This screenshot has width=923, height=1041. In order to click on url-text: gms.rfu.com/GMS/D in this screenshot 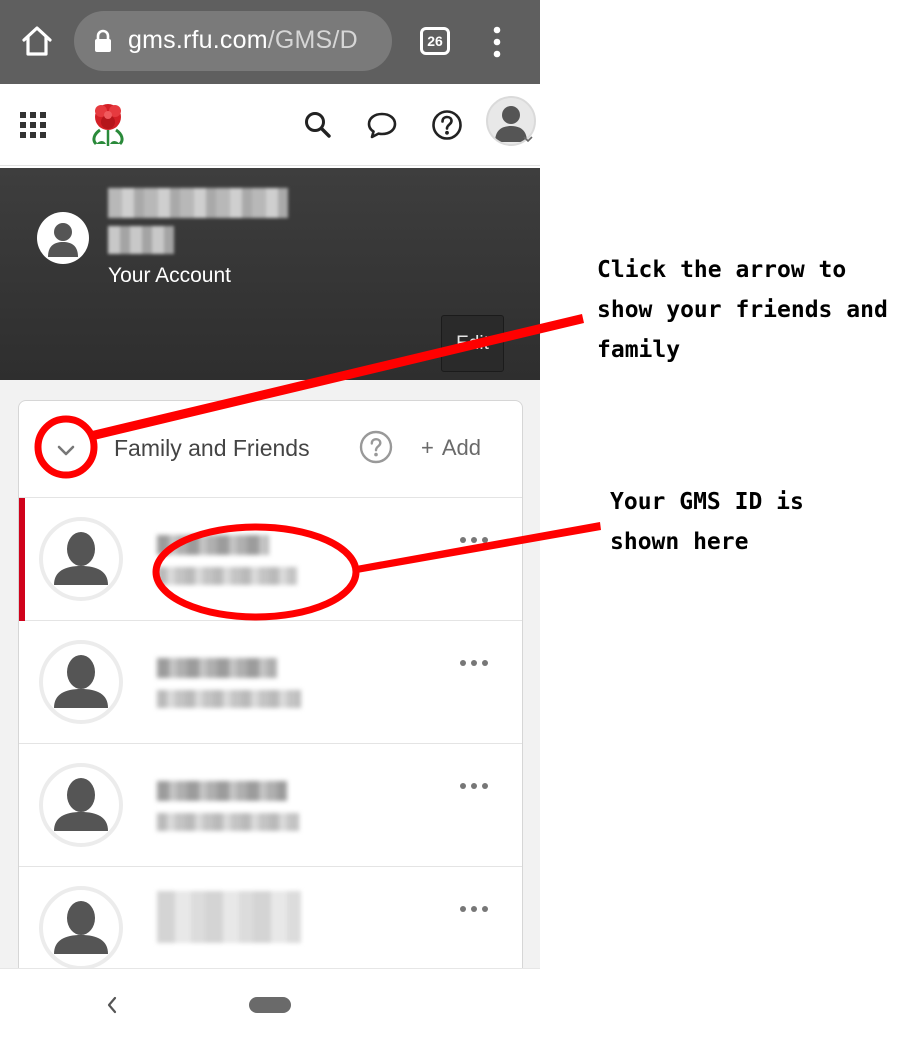, I will do `click(243, 40)`.